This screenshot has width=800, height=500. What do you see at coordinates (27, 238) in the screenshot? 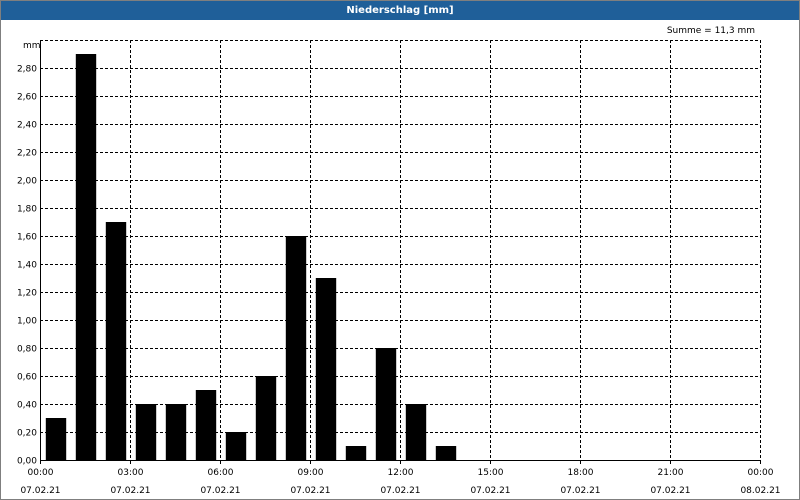
I see `y-tick-label: 1,60` at bounding box center [27, 238].